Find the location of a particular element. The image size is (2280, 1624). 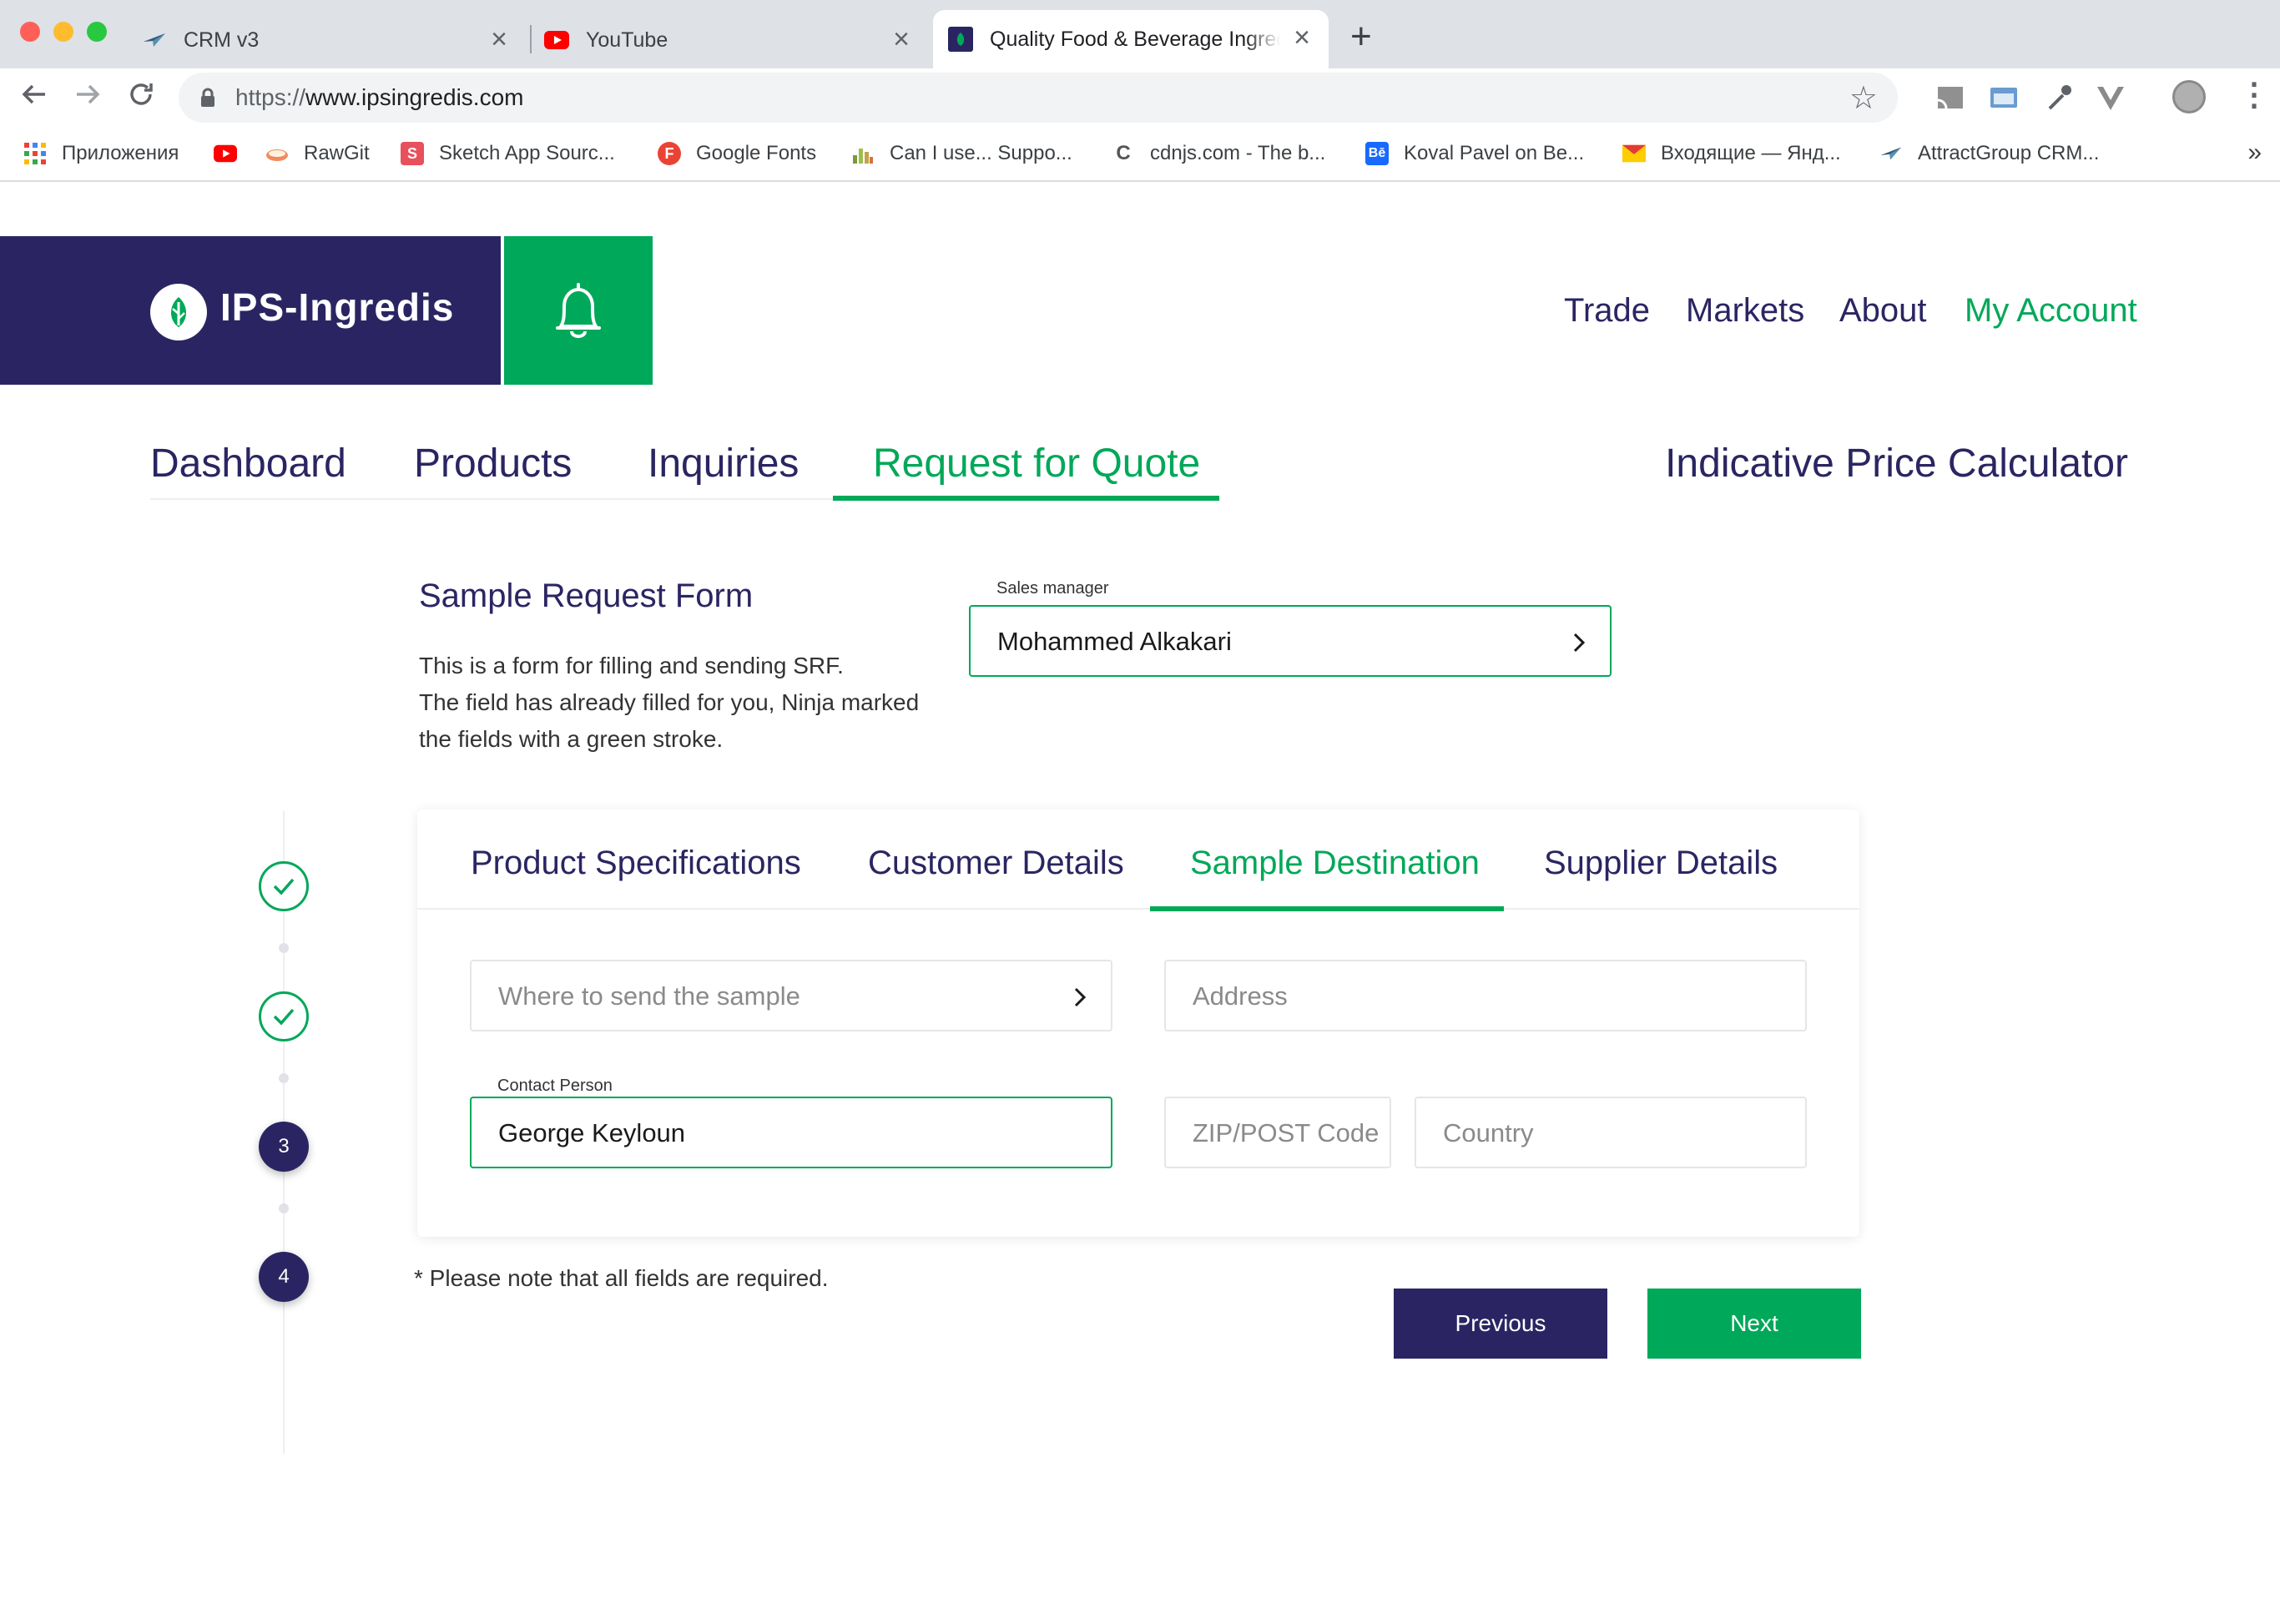

cdnjs-icon: C is located at coordinates (1123, 153).